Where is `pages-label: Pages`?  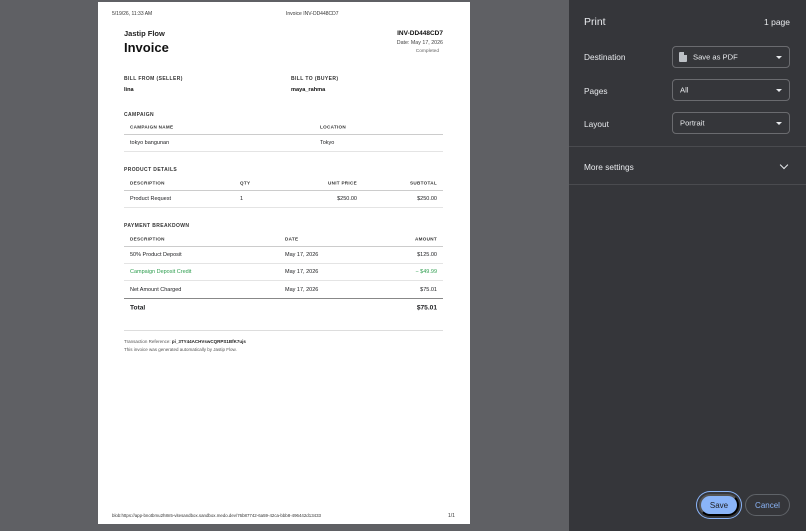
pages-label: Pages is located at coordinates (596, 91).